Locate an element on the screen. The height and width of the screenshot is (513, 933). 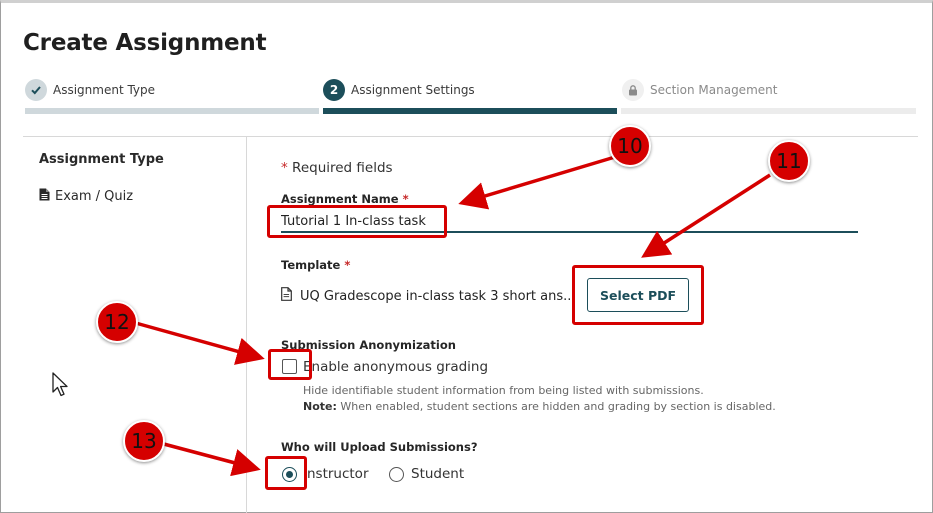
annotation-badge-13: 13 is located at coordinates (144, 441).